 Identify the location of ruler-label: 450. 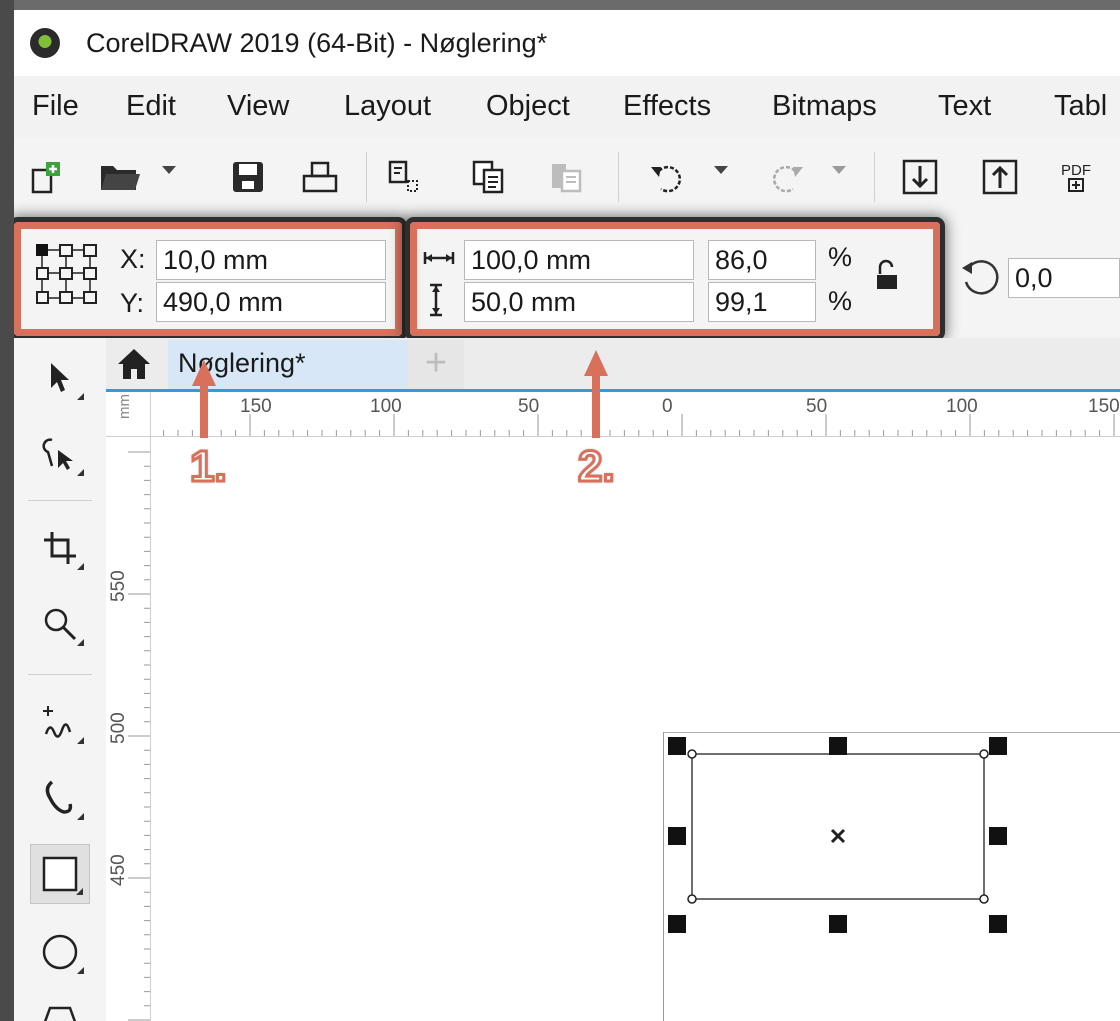
(118, 870).